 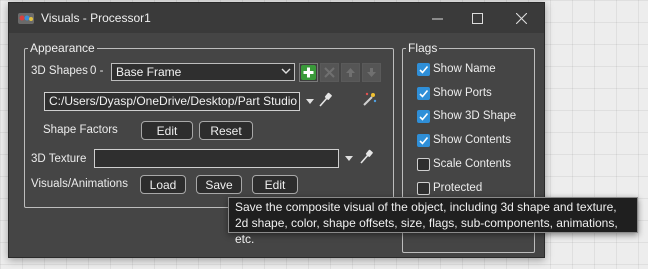 I want to click on title-bar: Visuals - Processor1, so click(x=276, y=18).